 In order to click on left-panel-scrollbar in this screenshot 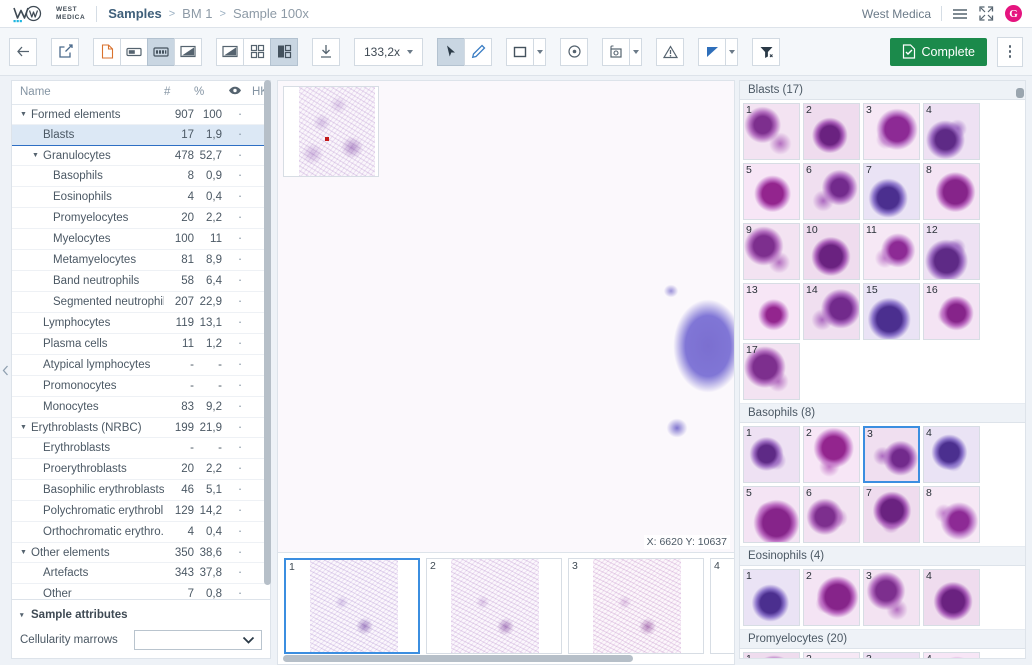, I will do `click(267, 369)`.